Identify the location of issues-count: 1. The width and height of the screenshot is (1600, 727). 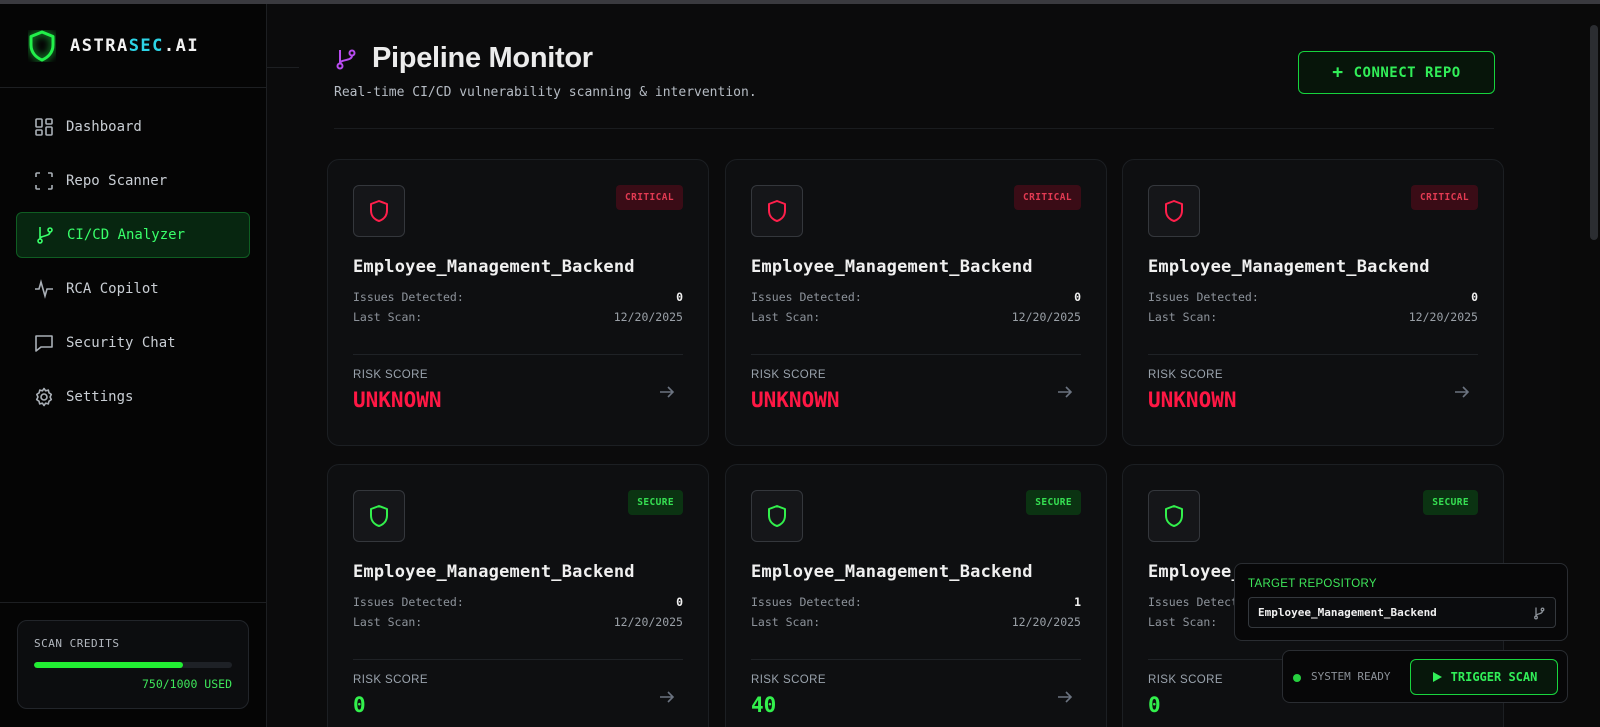
(1077, 602).